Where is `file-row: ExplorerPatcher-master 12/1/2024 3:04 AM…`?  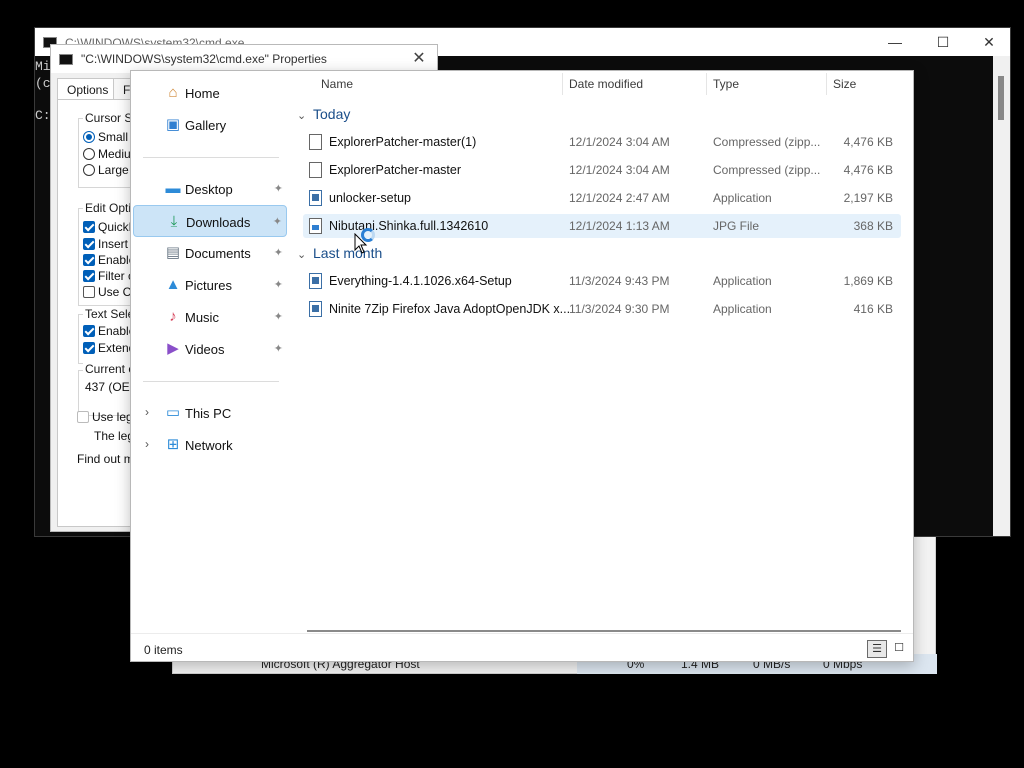 file-row: ExplorerPatcher-master 12/1/2024 3:04 AM… is located at coordinates (602, 170).